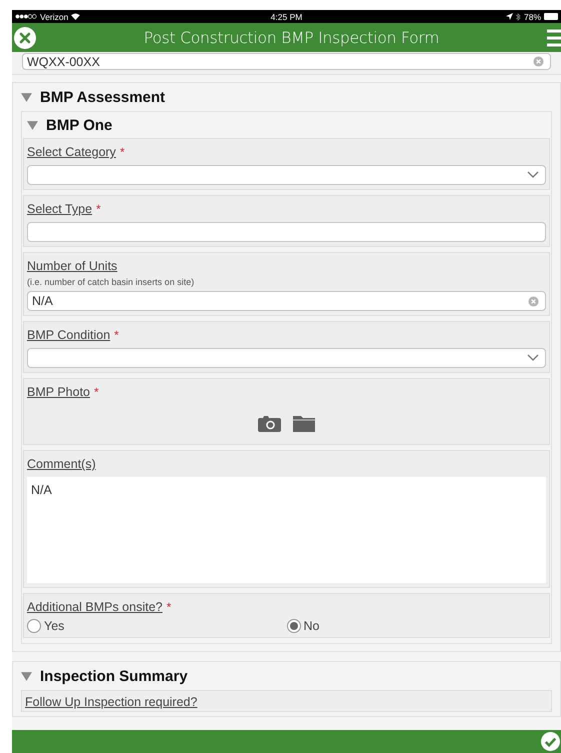  Describe the element at coordinates (286, 61) in the screenshot. I see `text-field: WQXX-00XX` at that location.